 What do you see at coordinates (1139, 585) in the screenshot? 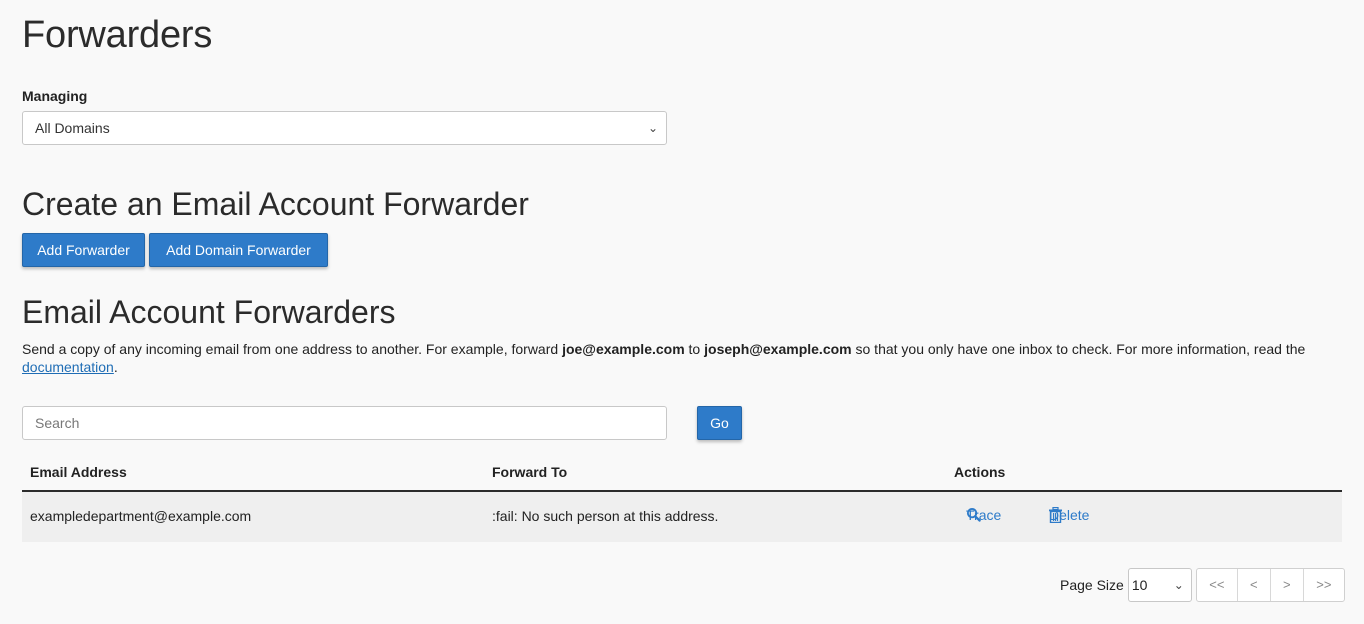
I see `page-size-value: 10` at bounding box center [1139, 585].